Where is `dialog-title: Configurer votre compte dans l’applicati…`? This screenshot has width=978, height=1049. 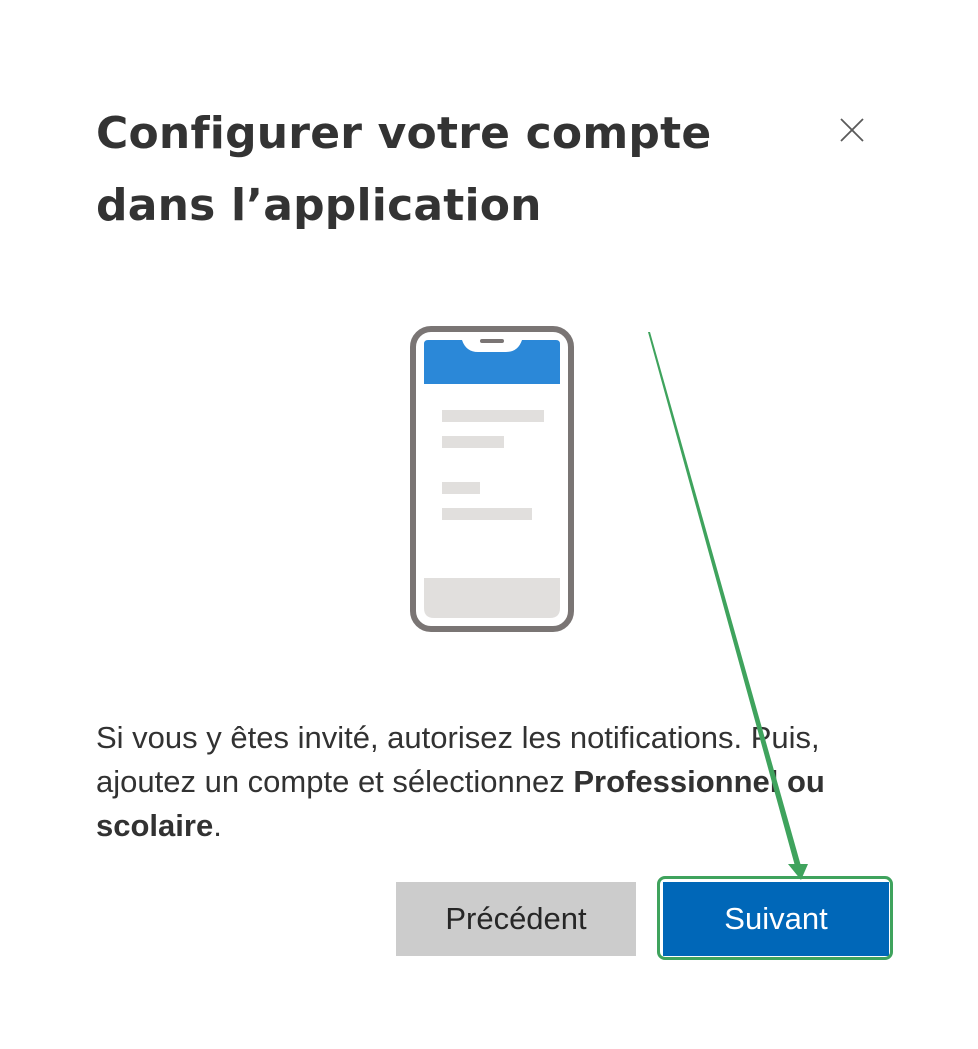
dialog-title: Configurer votre compte dans l’applicati… is located at coordinates (436, 170).